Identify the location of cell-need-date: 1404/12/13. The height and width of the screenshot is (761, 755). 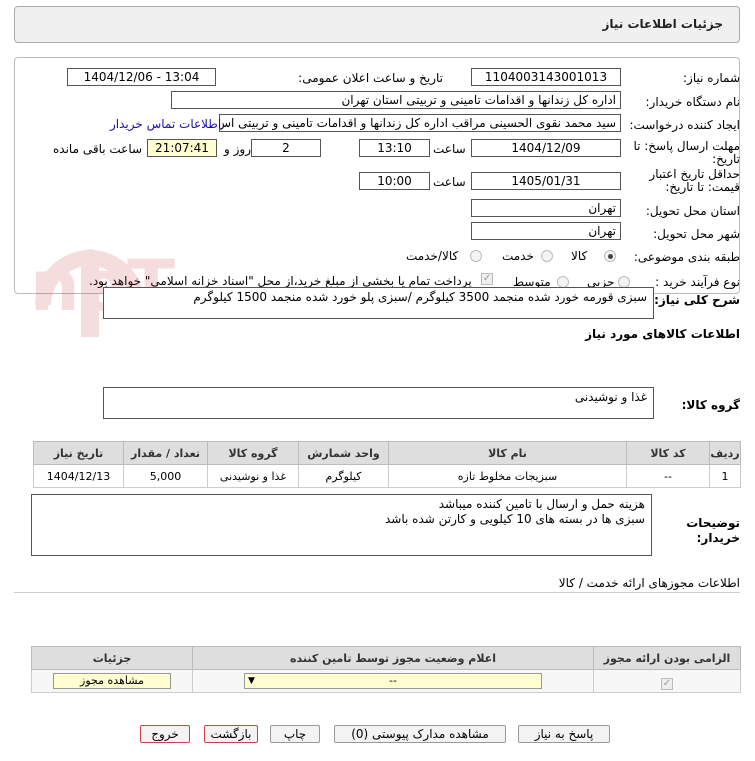
(78, 476).